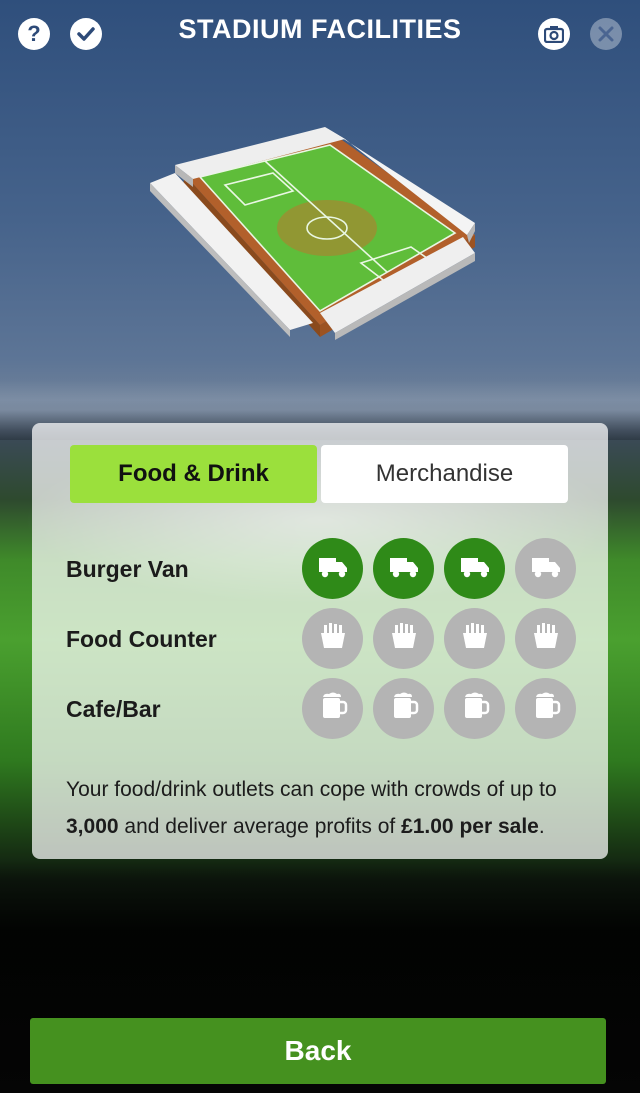  I want to click on facility-label: Burger Van, so click(127, 569).